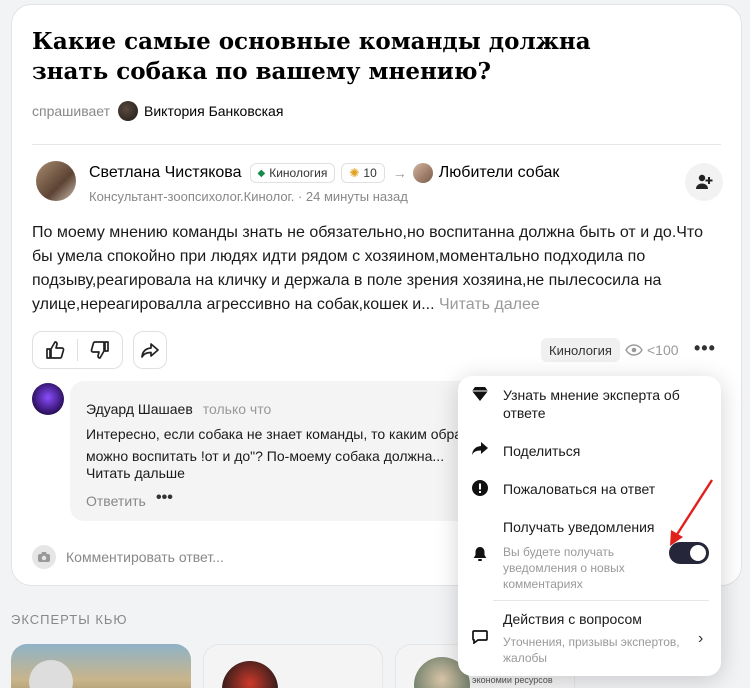 The image size is (750, 688). Describe the element at coordinates (422, 173) in the screenshot. I see `group-avatar` at that location.